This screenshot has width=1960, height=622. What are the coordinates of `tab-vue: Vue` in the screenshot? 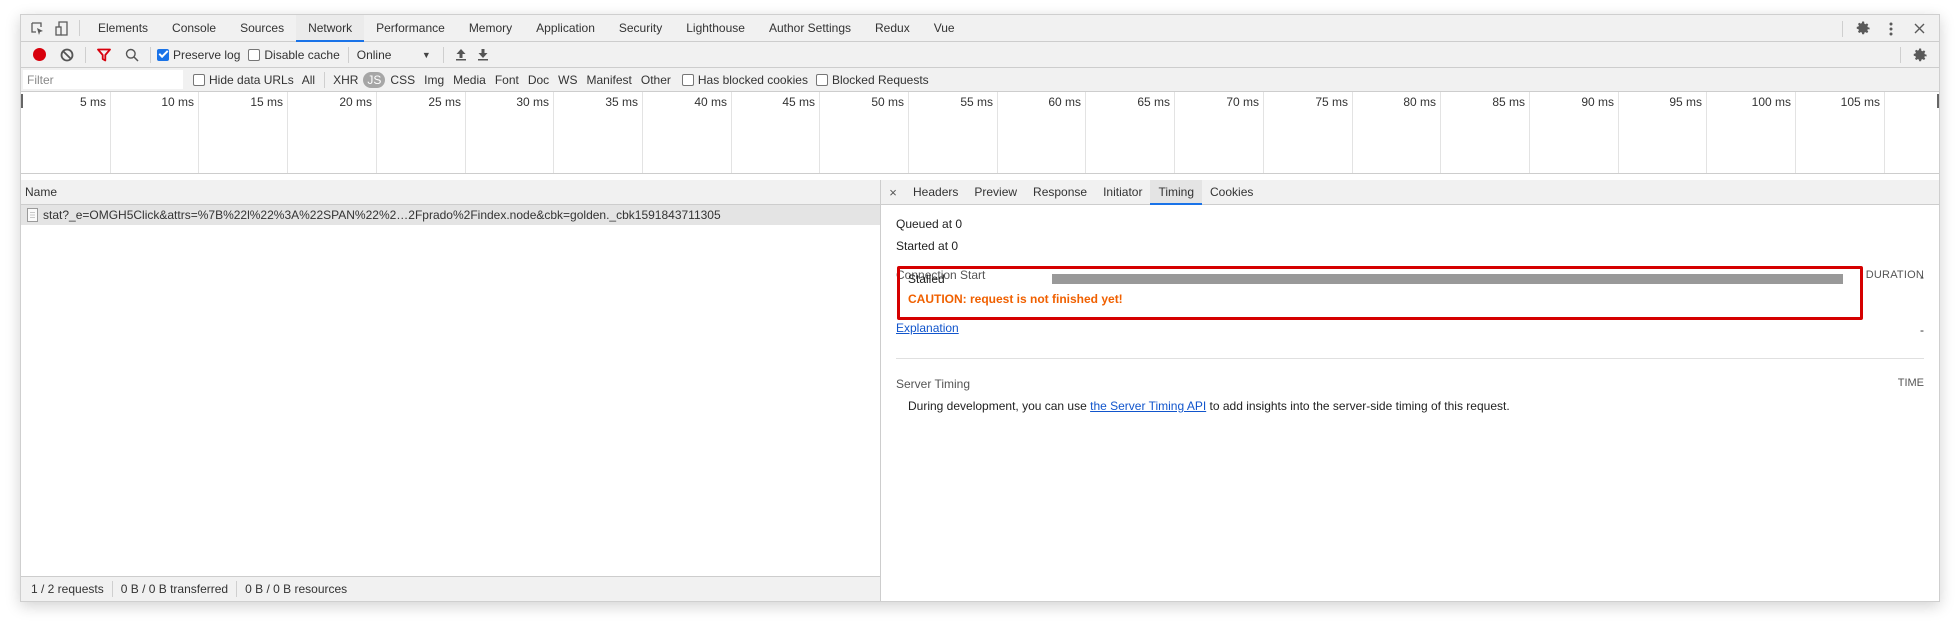 It's located at (944, 28).